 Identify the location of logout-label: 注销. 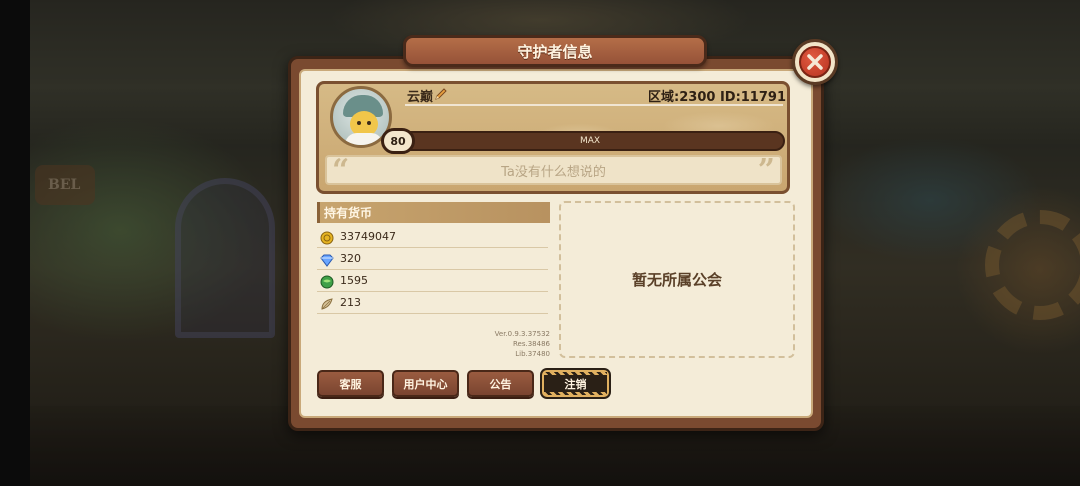
(575, 384).